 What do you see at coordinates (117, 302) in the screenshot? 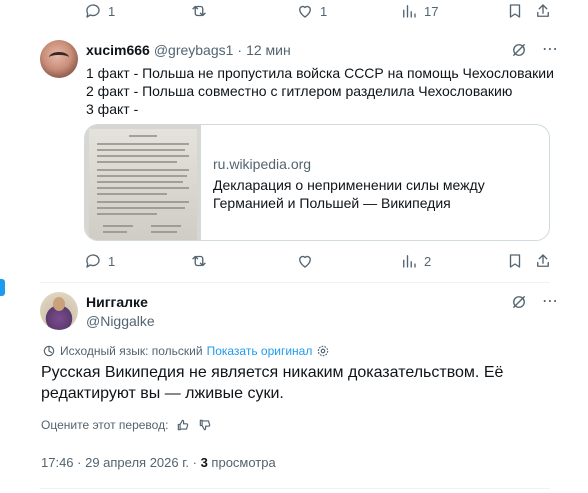
I see `author-name: Ниггалке` at bounding box center [117, 302].